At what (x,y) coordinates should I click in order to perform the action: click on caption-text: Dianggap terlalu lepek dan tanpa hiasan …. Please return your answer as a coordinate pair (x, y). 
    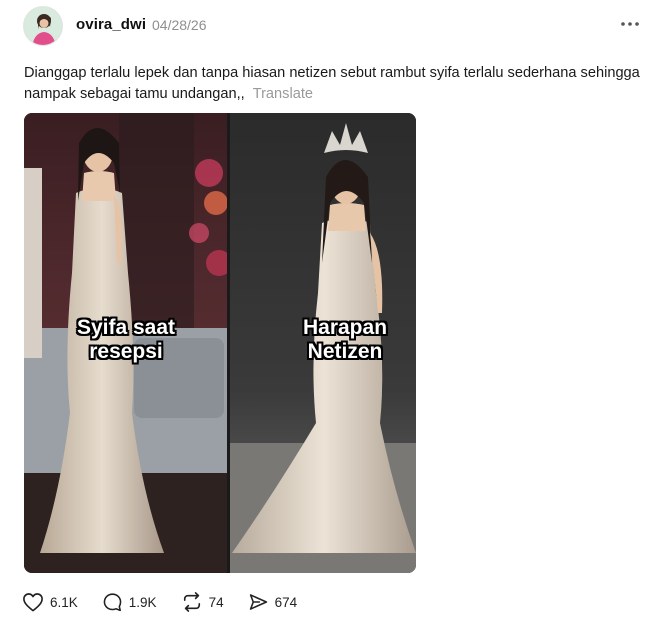
    Looking at the image, I should click on (332, 83).